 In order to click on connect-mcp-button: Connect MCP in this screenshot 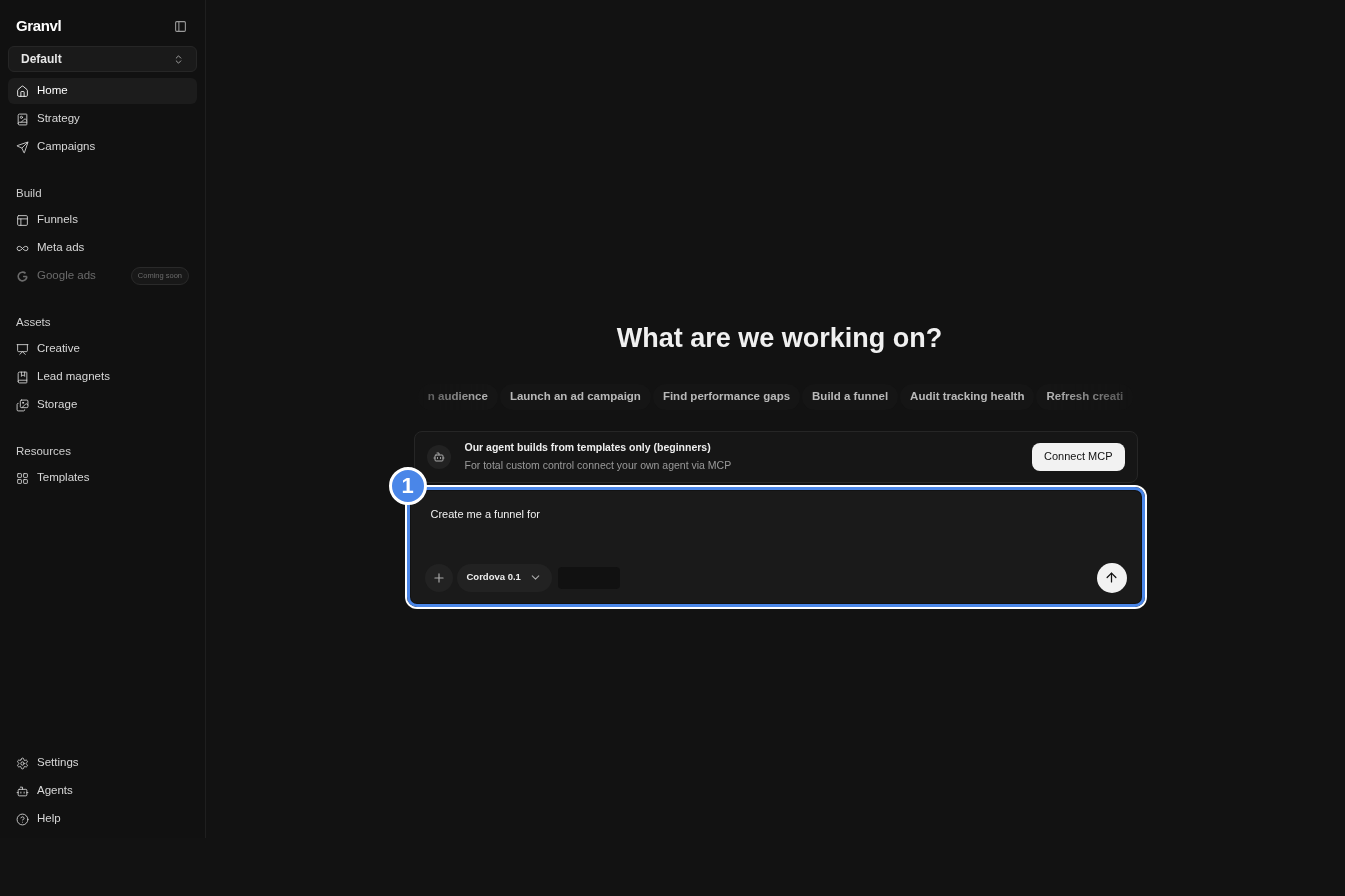, I will do `click(1078, 456)`.